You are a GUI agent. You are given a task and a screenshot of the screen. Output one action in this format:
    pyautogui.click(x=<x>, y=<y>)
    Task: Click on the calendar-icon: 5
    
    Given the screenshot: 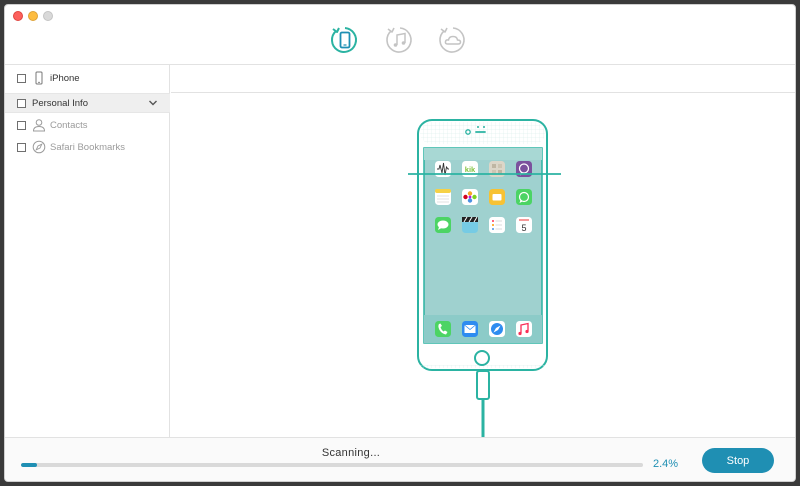 What is the action you would take?
    pyautogui.click(x=524, y=225)
    